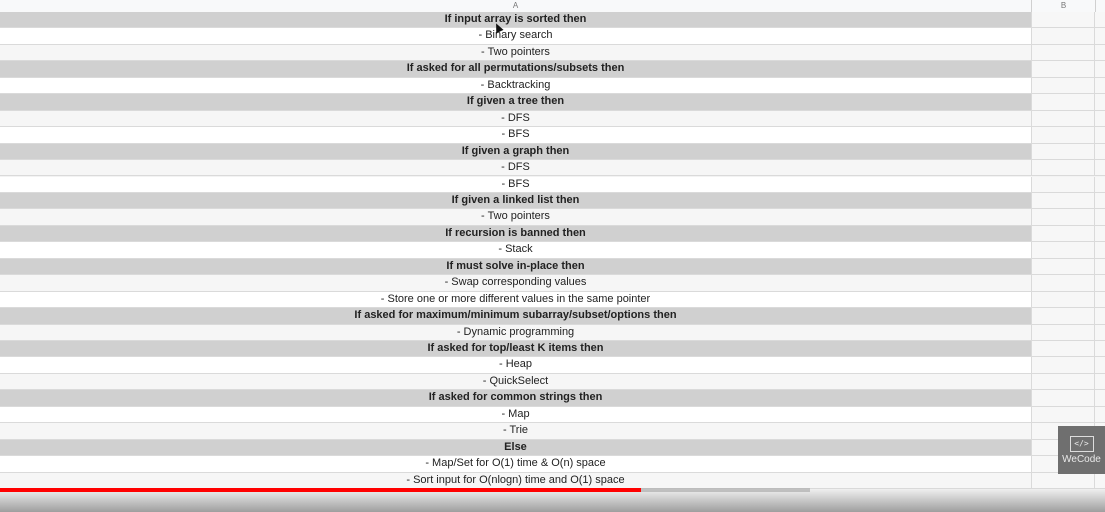 This screenshot has height=512, width=1105. Describe the element at coordinates (515, 381) in the screenshot. I see `cell-a: - QuickSelect` at that location.